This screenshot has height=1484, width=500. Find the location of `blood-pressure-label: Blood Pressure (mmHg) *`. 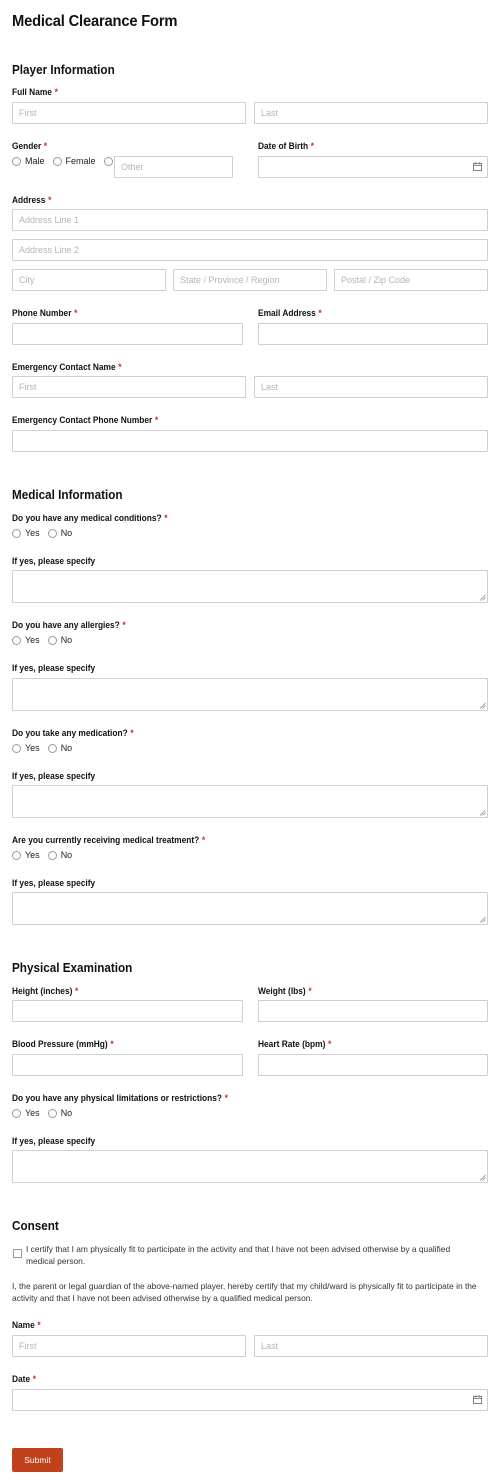

blood-pressure-label: Blood Pressure (mmHg) * is located at coordinates (63, 1044).